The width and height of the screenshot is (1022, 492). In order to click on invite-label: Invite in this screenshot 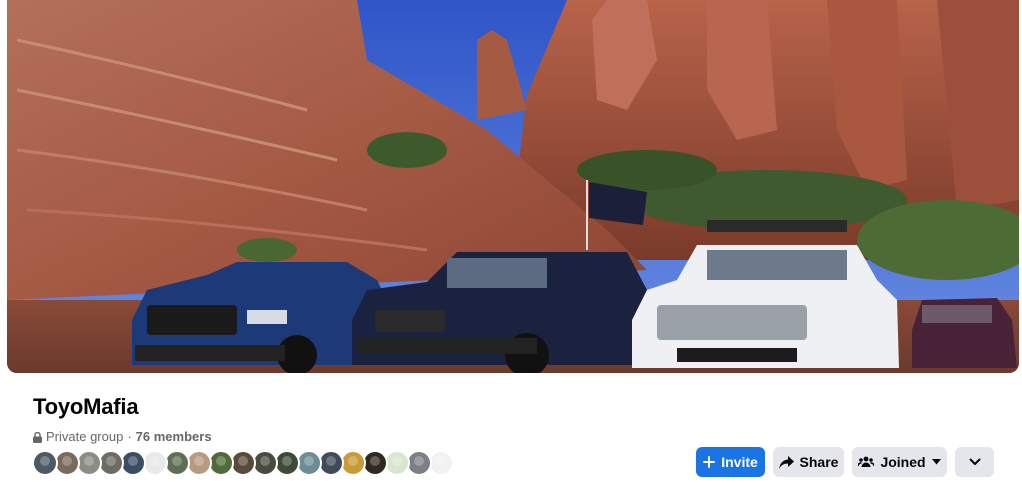, I will do `click(739, 462)`.